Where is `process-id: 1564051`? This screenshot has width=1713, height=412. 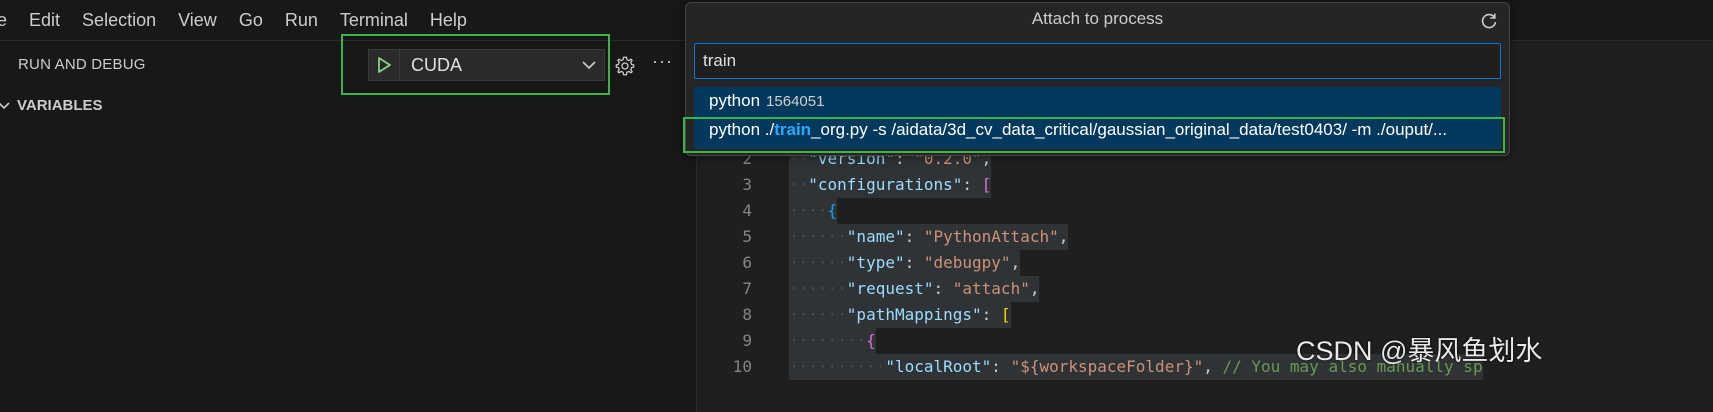 process-id: 1564051 is located at coordinates (795, 101).